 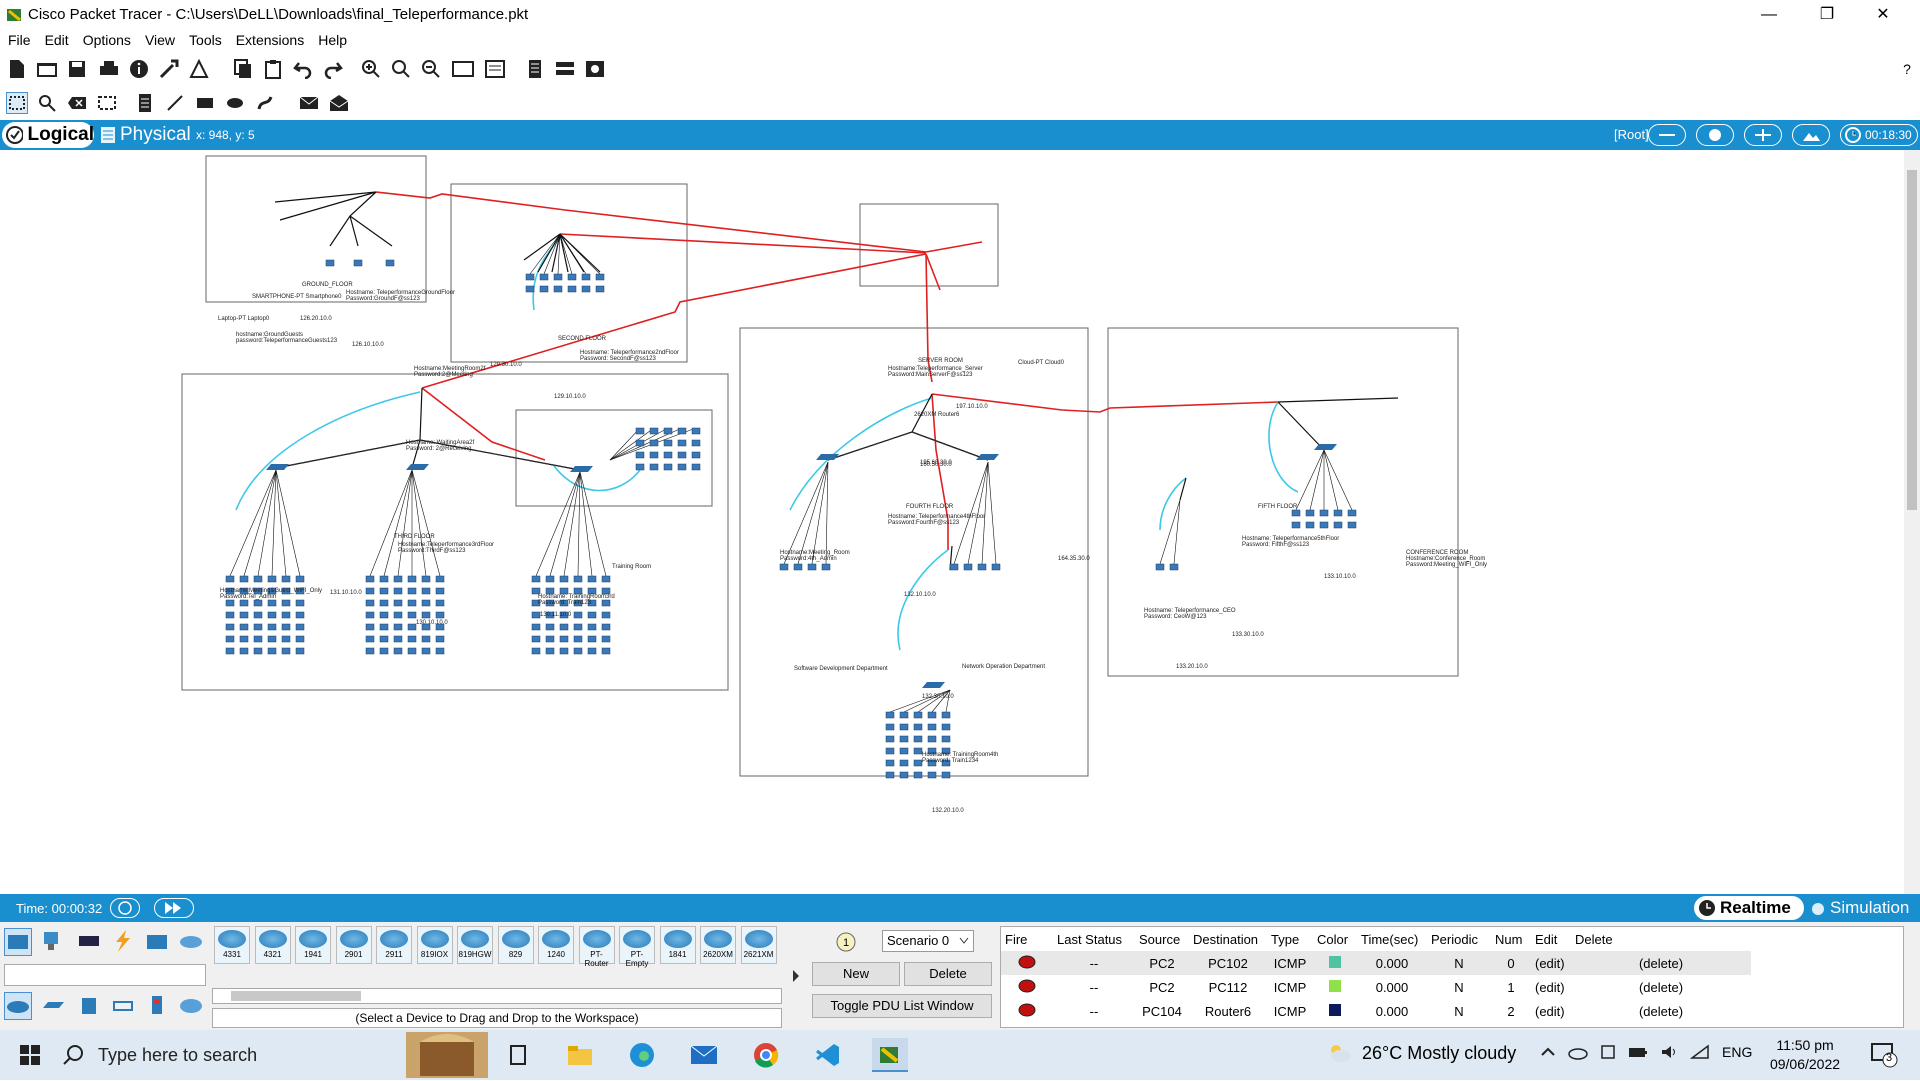 What do you see at coordinates (580, 1055) in the screenshot?
I see `file-explorer-button` at bounding box center [580, 1055].